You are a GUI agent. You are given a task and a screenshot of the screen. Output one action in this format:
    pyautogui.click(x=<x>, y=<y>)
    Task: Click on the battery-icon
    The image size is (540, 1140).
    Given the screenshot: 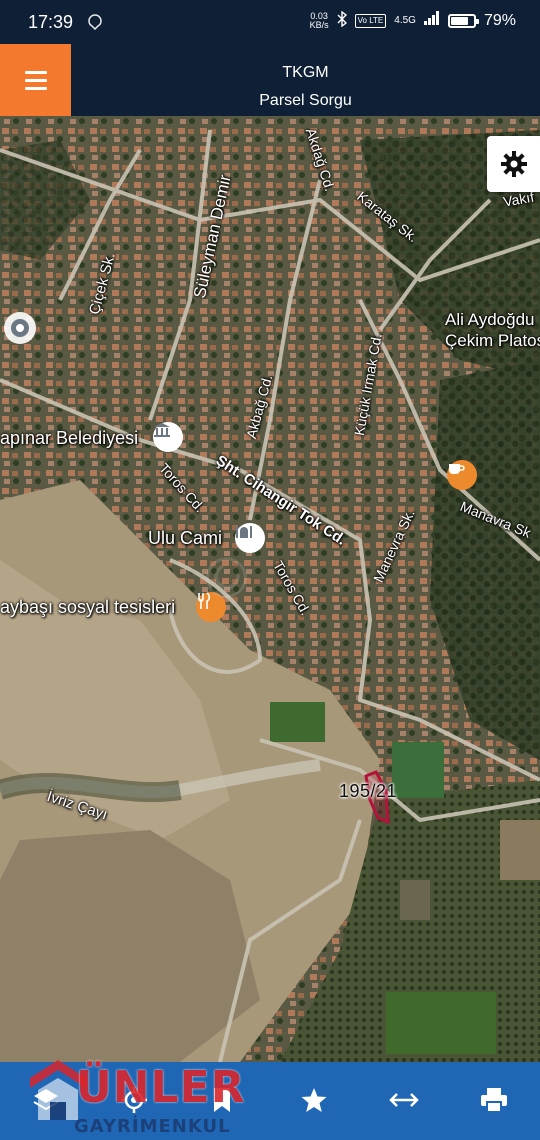 What is the action you would take?
    pyautogui.click(x=463, y=20)
    